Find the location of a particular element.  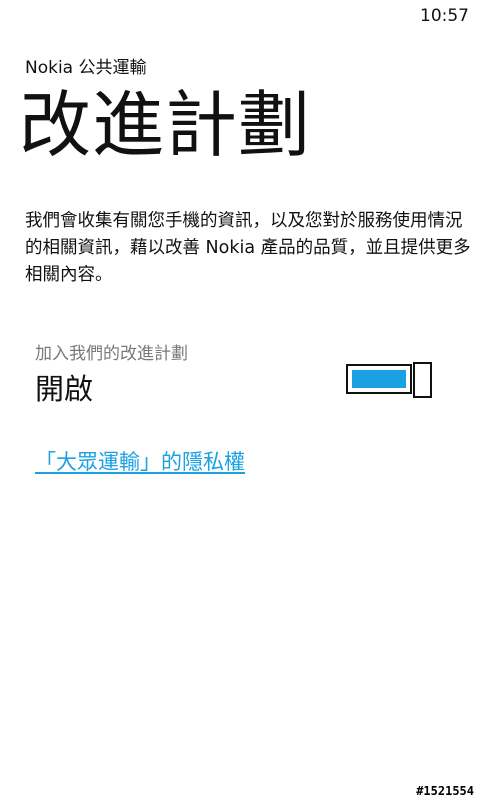

watermark-id: #1521554 is located at coordinates (445, 791).